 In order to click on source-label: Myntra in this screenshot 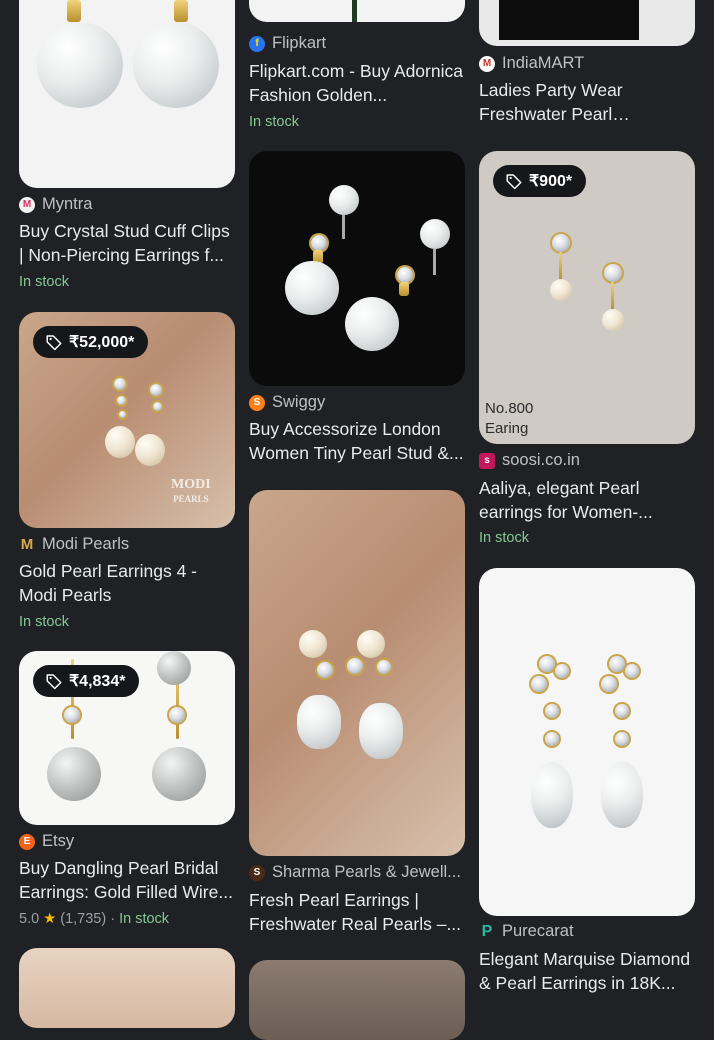, I will do `click(67, 204)`.